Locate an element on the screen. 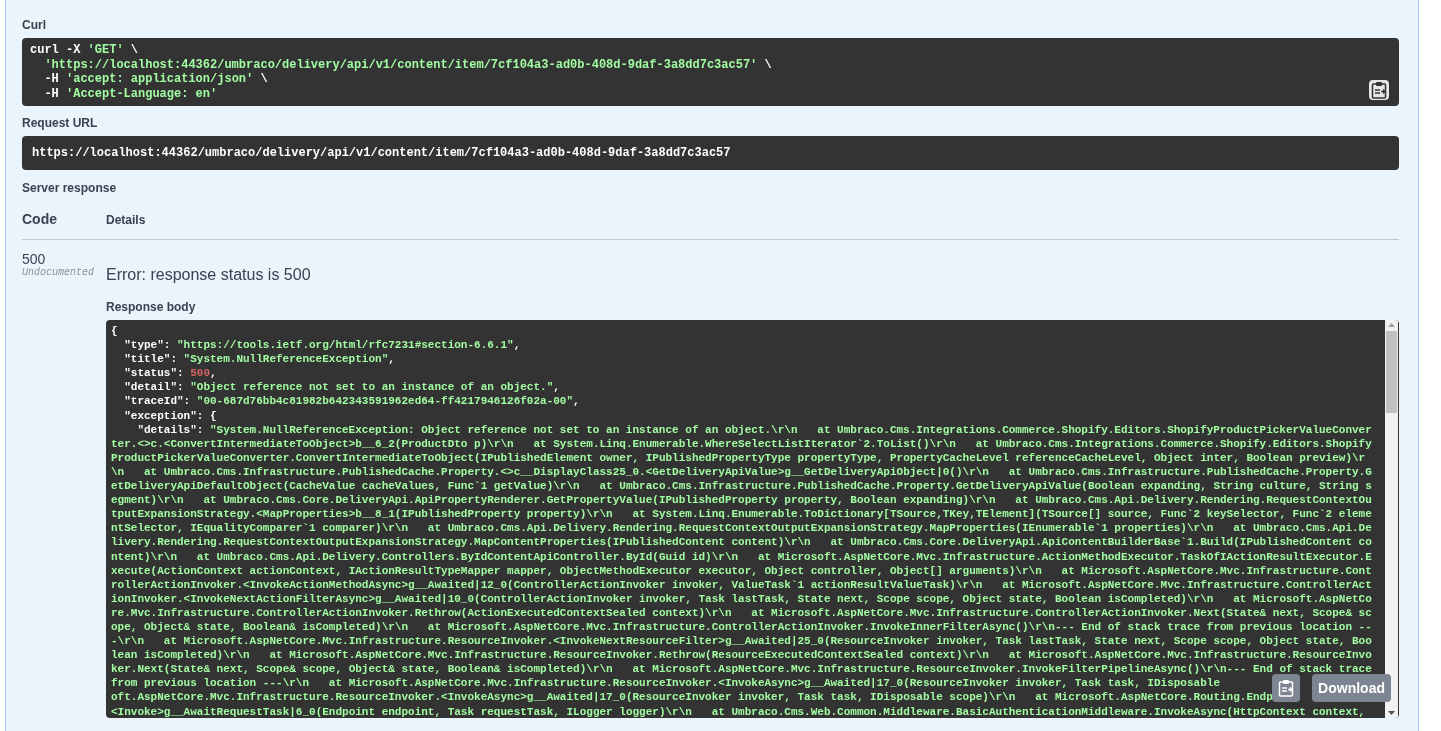 This screenshot has height=731, width=1441. code-line: "type": "https://tools.ietf.org/html/rfc7231#section-6.6.1", is located at coordinates (322, 345).